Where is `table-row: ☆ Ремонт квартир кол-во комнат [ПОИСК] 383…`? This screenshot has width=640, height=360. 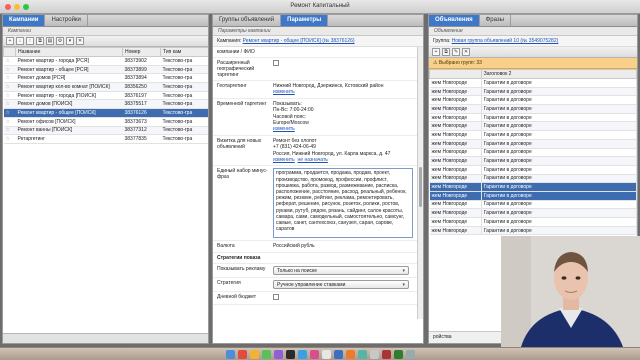 table-row: ☆ Ремонт квартир кол-во комнат [ПОИСК] 383… is located at coordinates (105, 87).